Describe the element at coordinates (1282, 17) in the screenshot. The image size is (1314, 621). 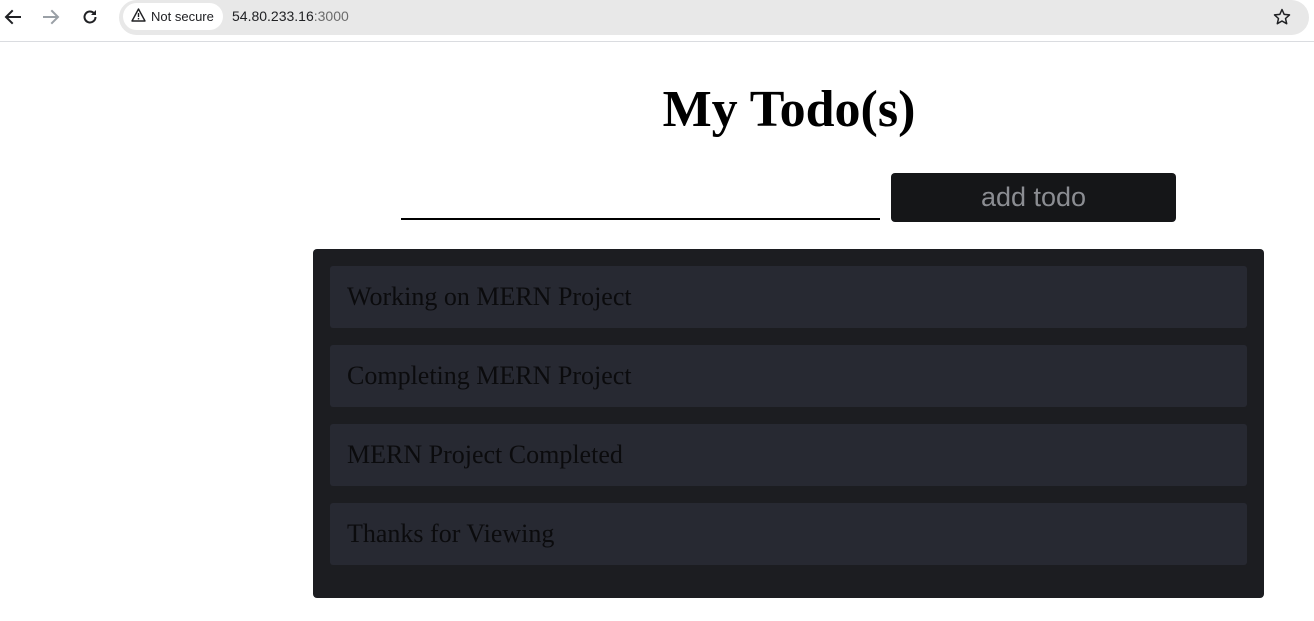
I see `bookmark-star-icon` at that location.